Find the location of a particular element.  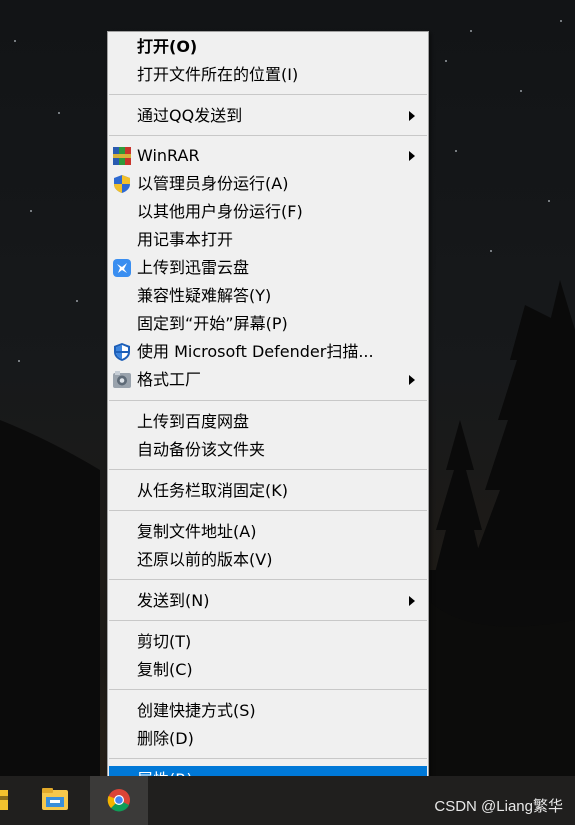

menu-item-cut: 剪切(T) is located at coordinates (268, 642).